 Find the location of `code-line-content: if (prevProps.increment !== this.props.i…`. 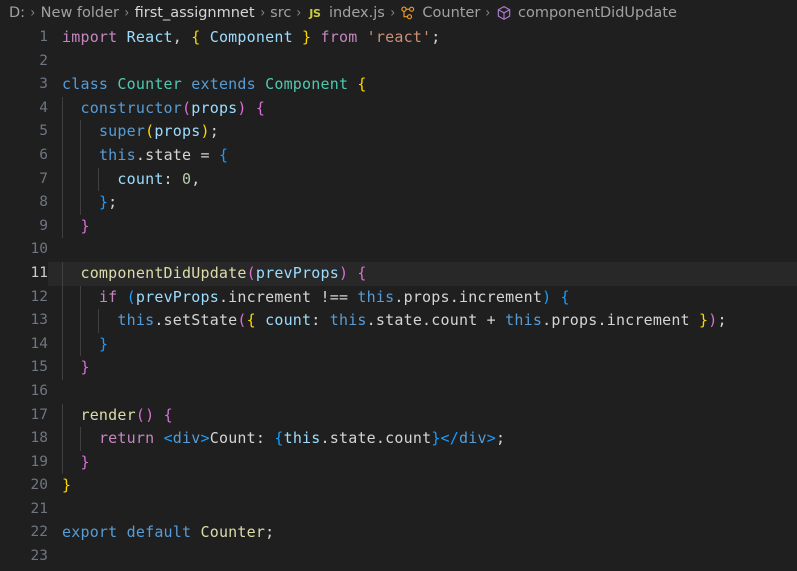

code-line-content: if (prevProps.increment !== this.props.i… is located at coordinates (422, 297).